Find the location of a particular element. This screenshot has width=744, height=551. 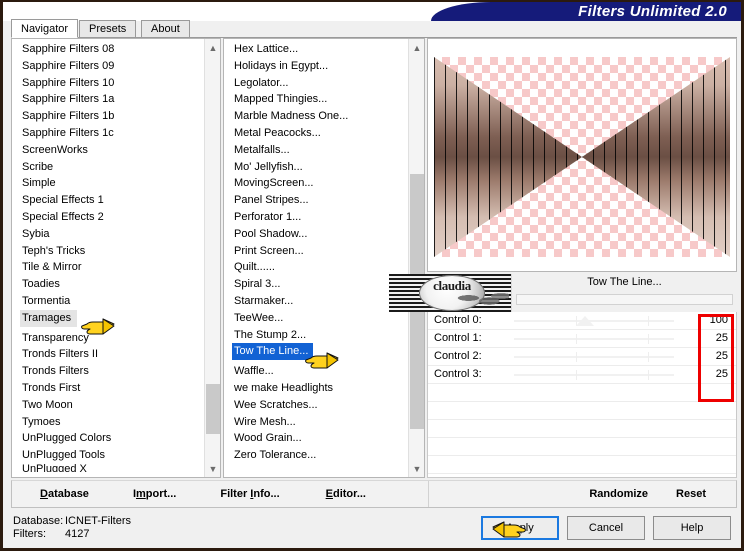

globe-icon: claudia is located at coordinates (464, 293).